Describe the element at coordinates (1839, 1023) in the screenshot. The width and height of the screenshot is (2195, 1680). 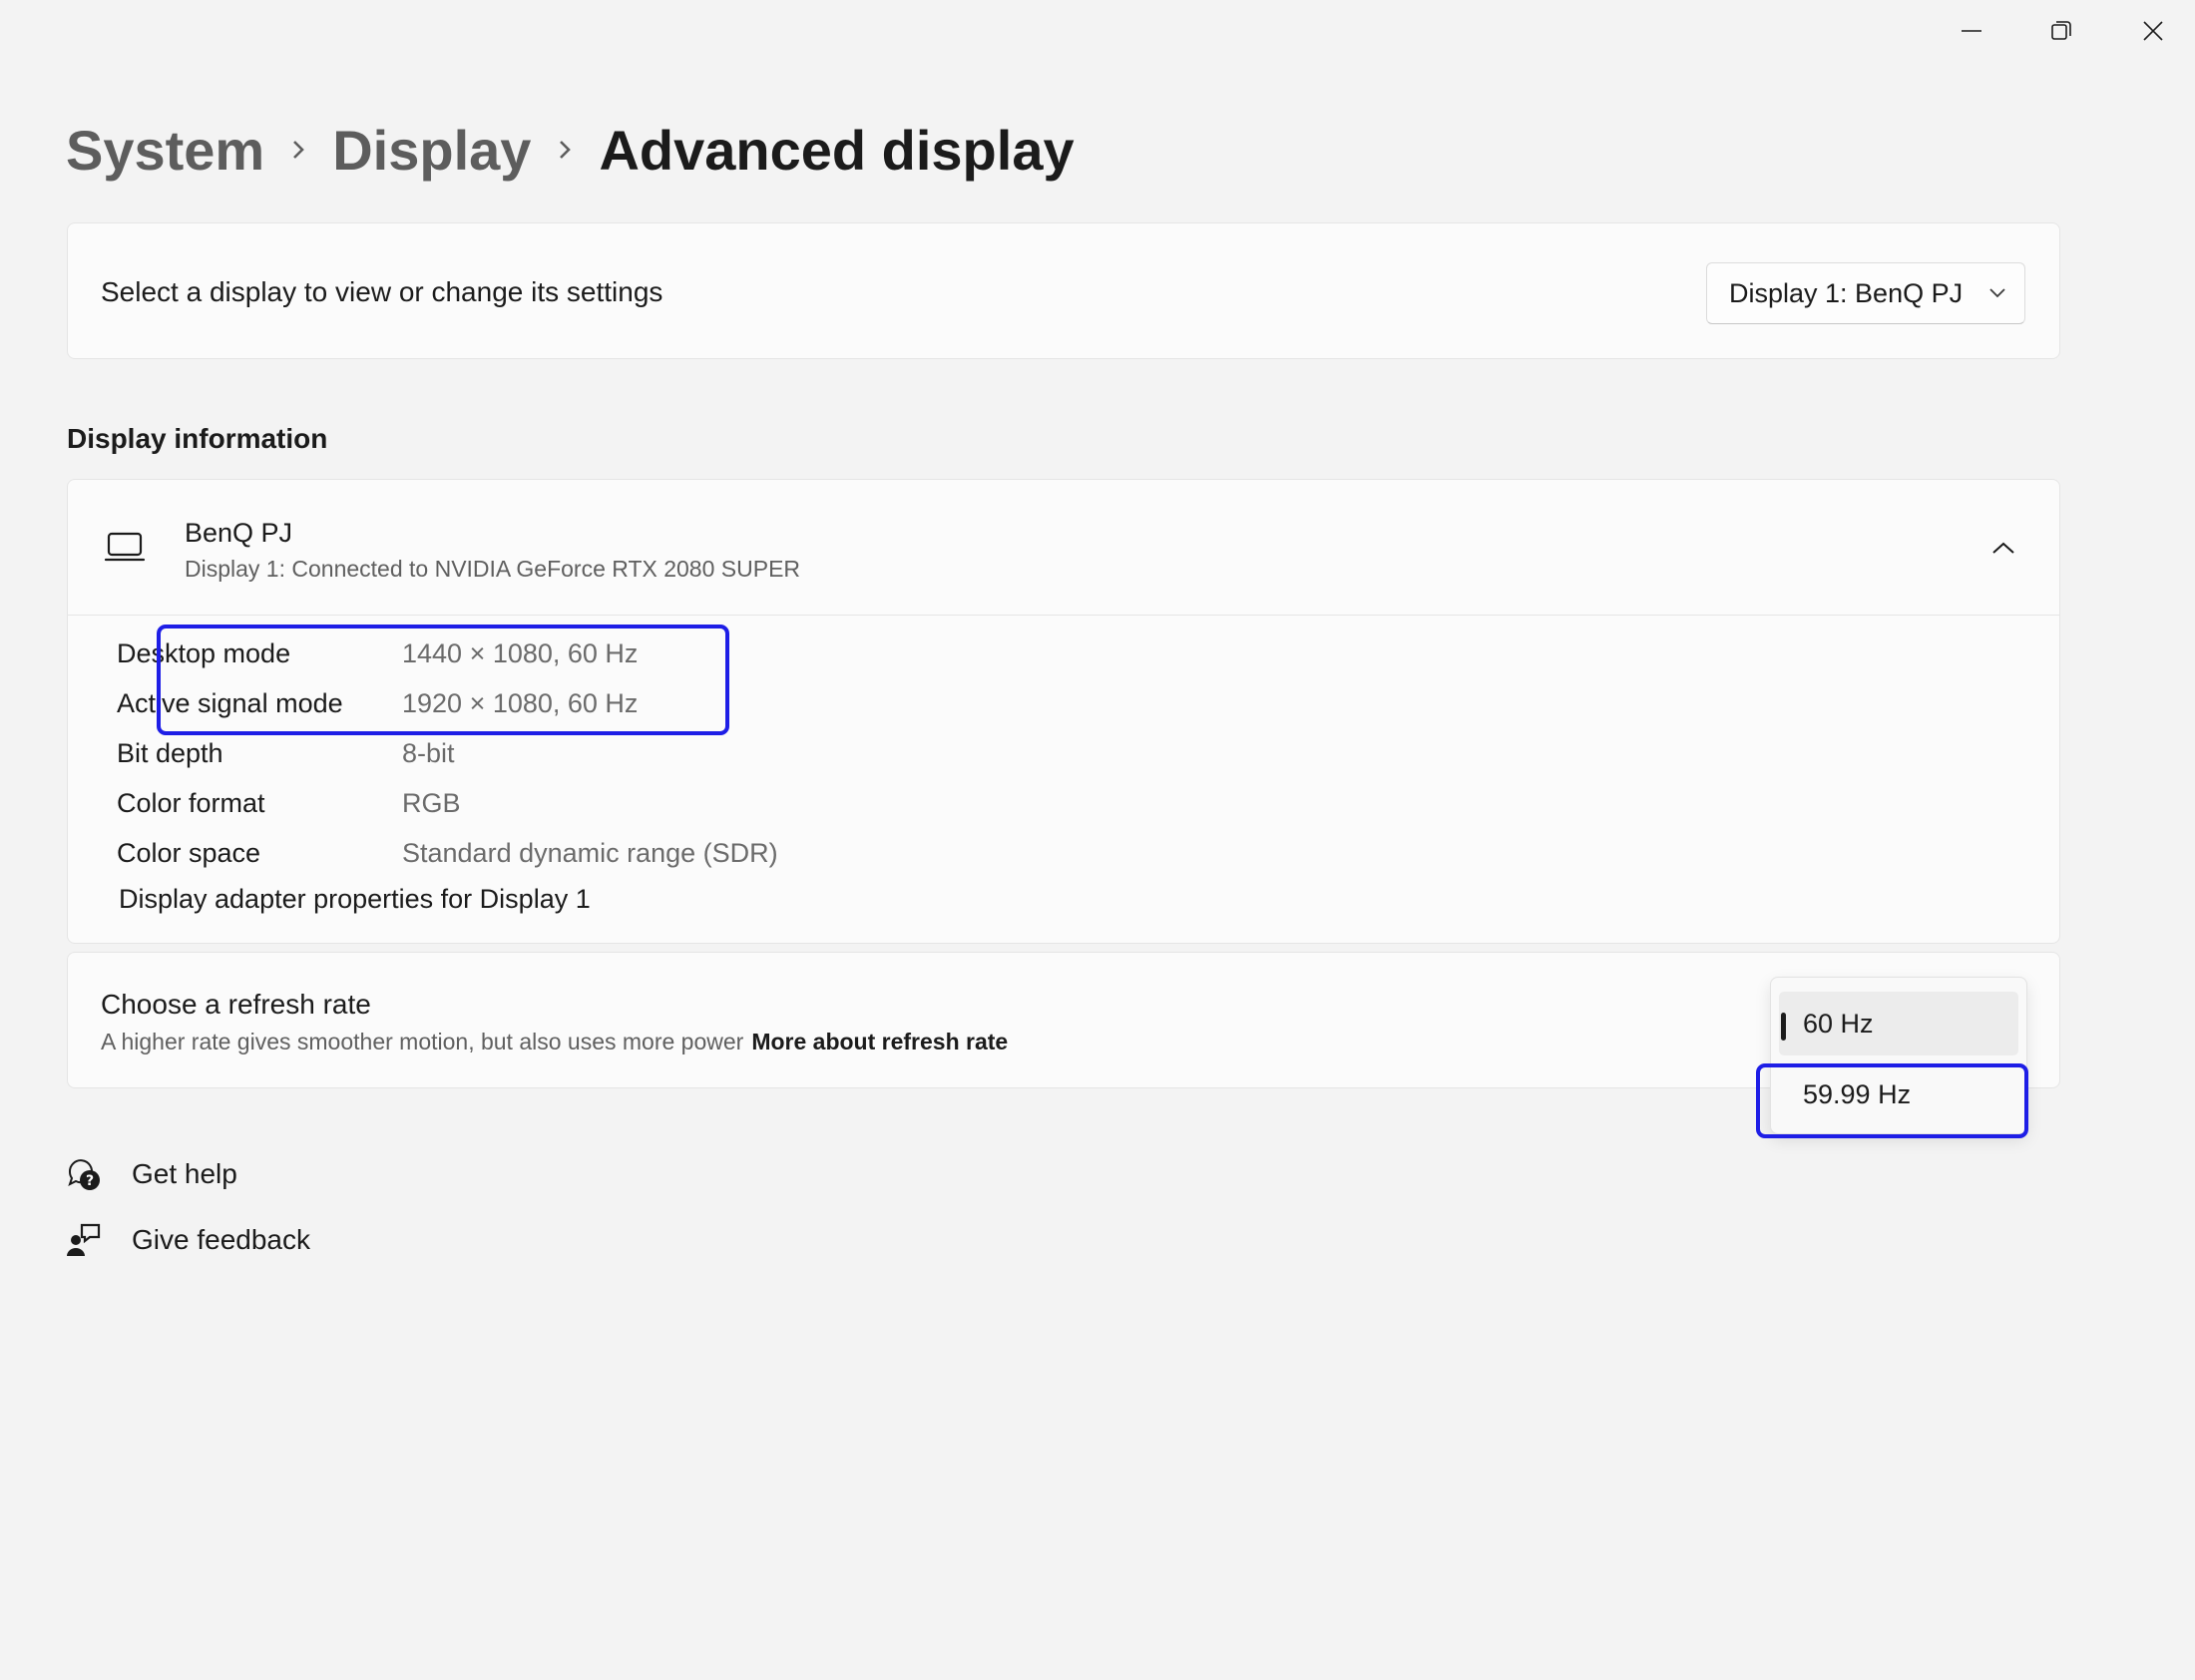
I see `option-label: 60 Hz` at that location.